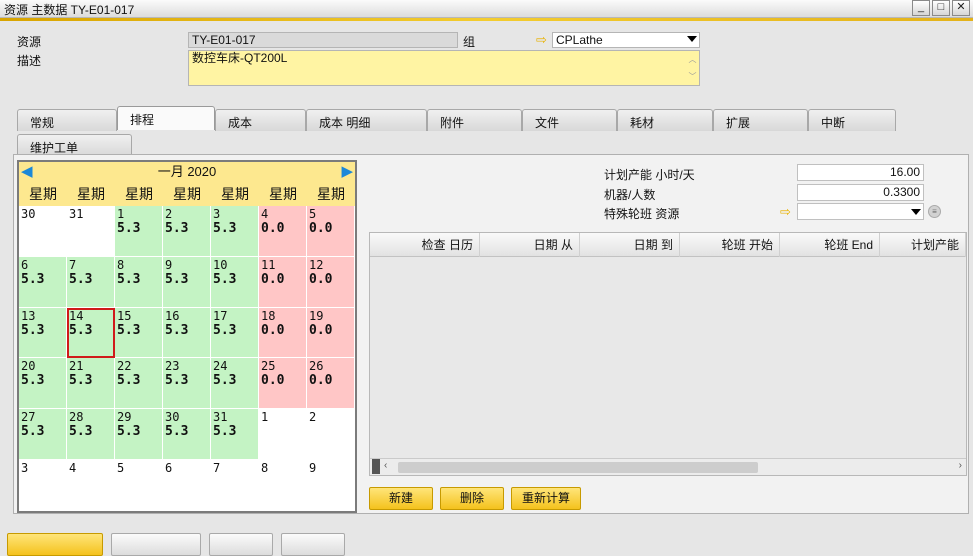  Describe the element at coordinates (217, 467) in the screenshot. I see `day-number: 7` at that location.